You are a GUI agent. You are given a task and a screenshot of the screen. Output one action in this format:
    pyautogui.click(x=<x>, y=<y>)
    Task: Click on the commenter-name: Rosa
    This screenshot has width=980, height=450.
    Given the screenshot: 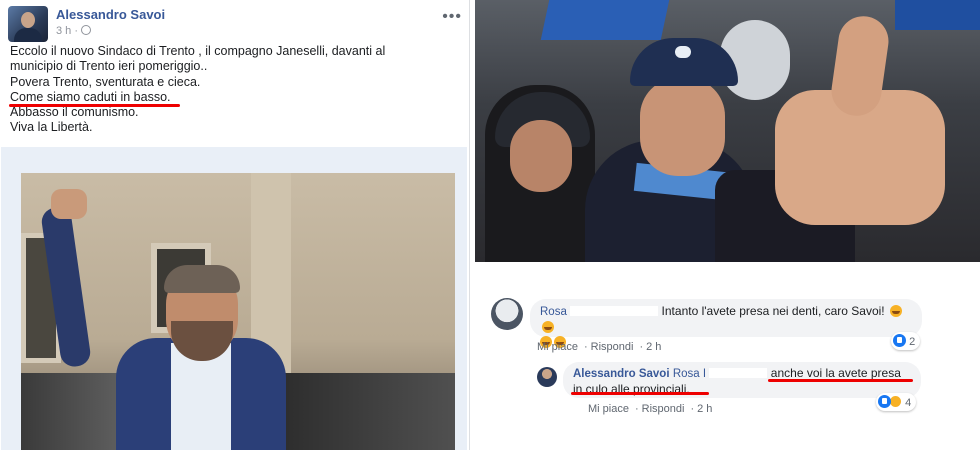 What is the action you would take?
    pyautogui.click(x=553, y=312)
    